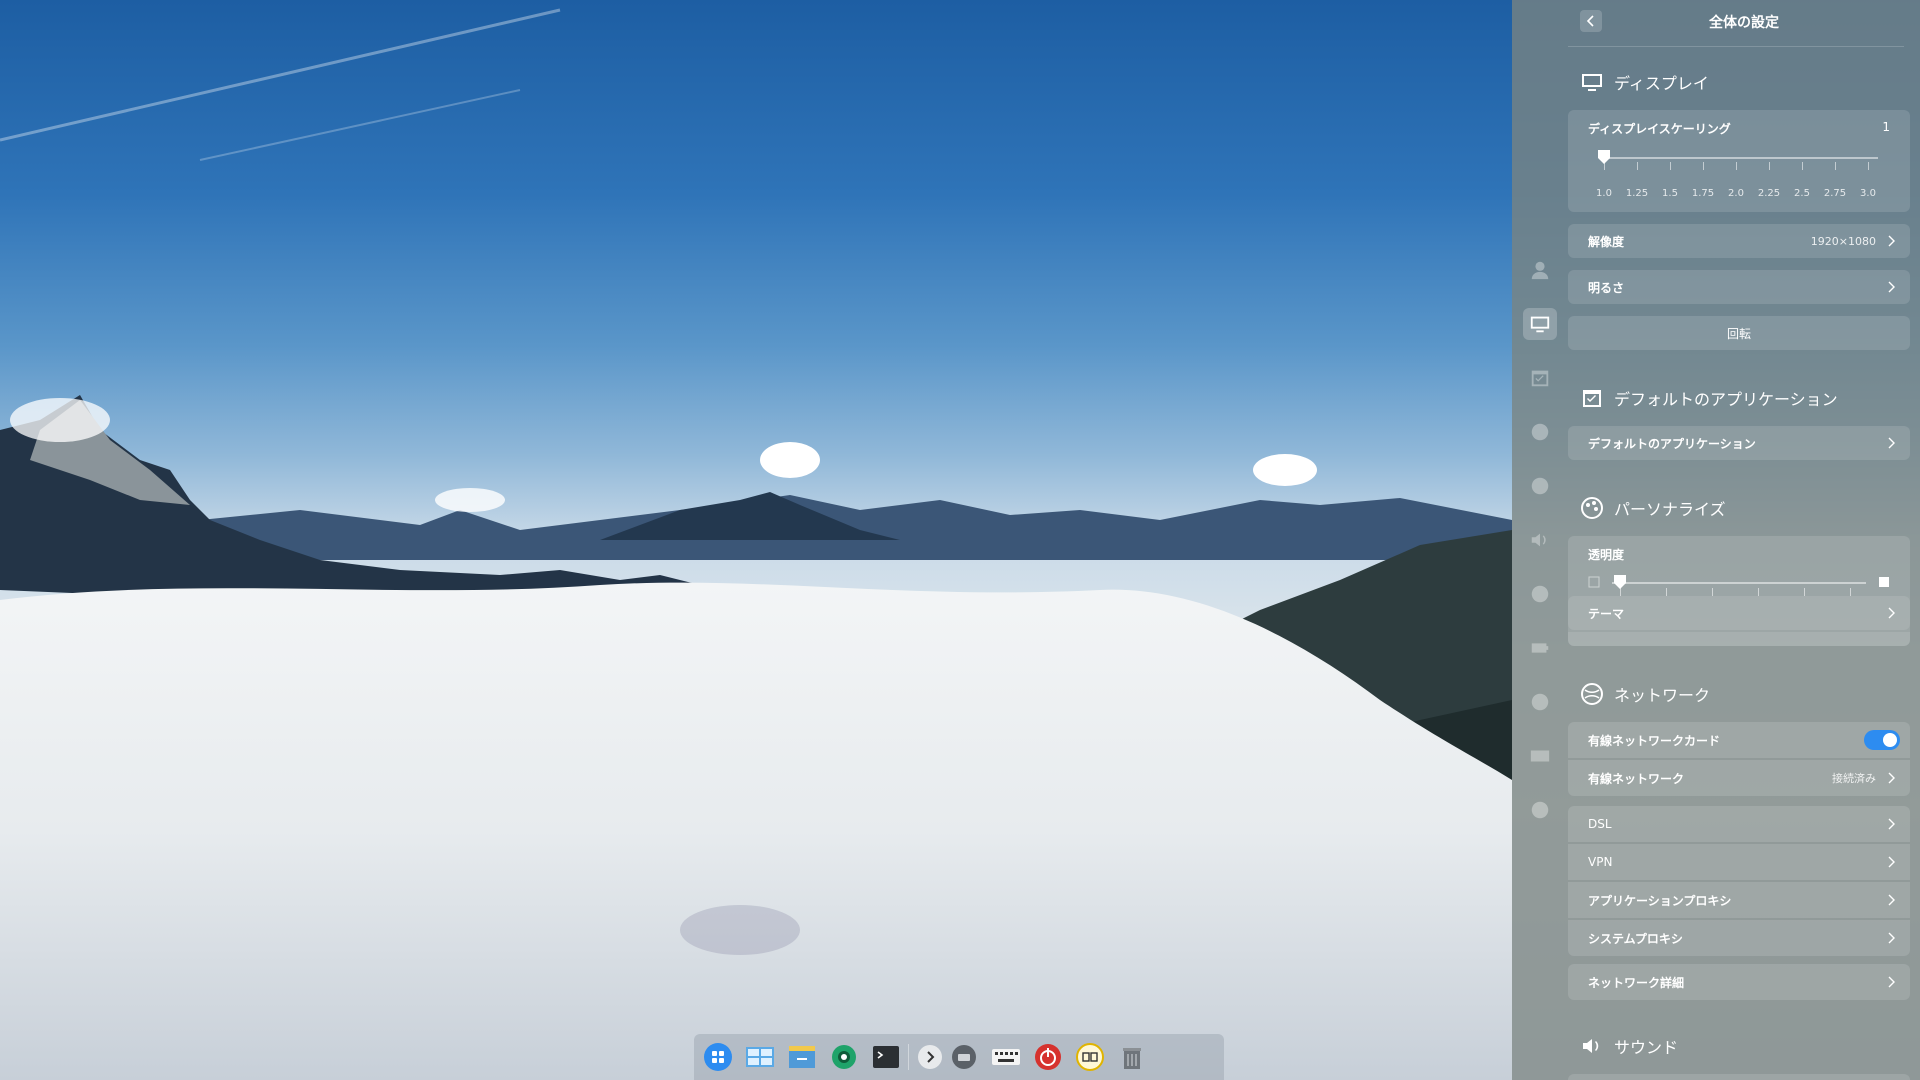 Image resolution: width=1920 pixels, height=1080 pixels. Describe the element at coordinates (886, 1057) in the screenshot. I see `terminal-icon` at that location.